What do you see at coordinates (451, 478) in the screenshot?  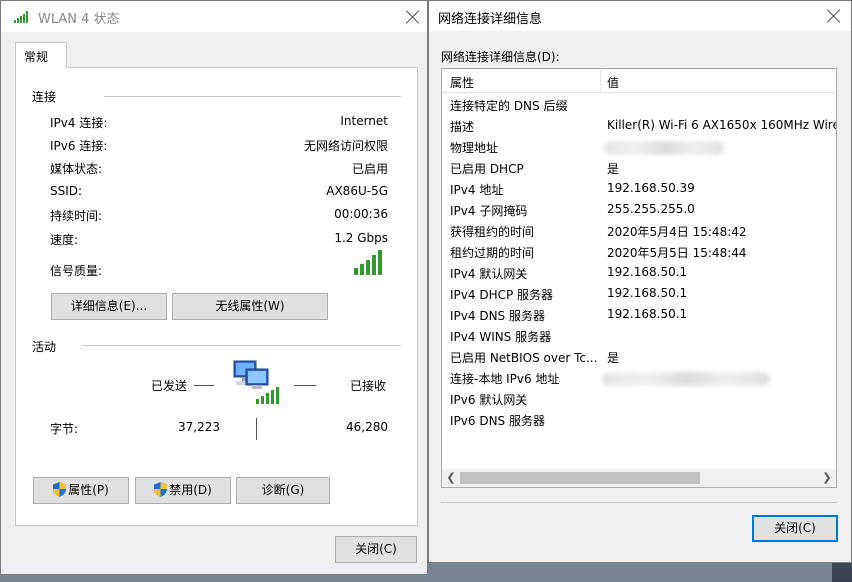 I see `scroll-left-icon: ❮` at bounding box center [451, 478].